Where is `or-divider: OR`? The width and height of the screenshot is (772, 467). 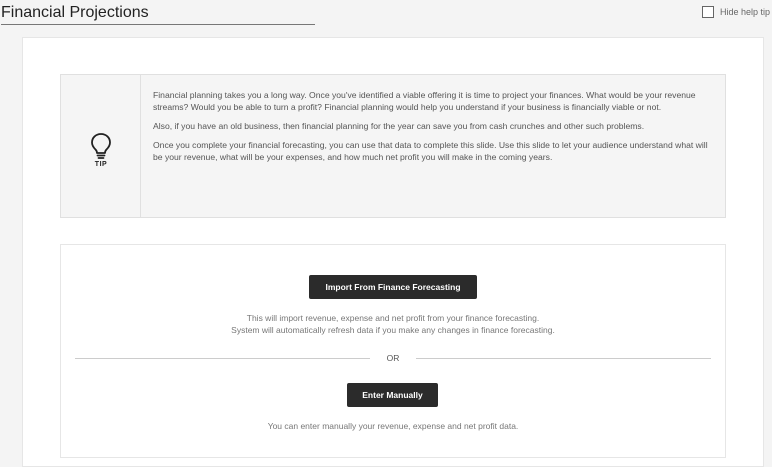
or-divider: OR is located at coordinates (393, 358).